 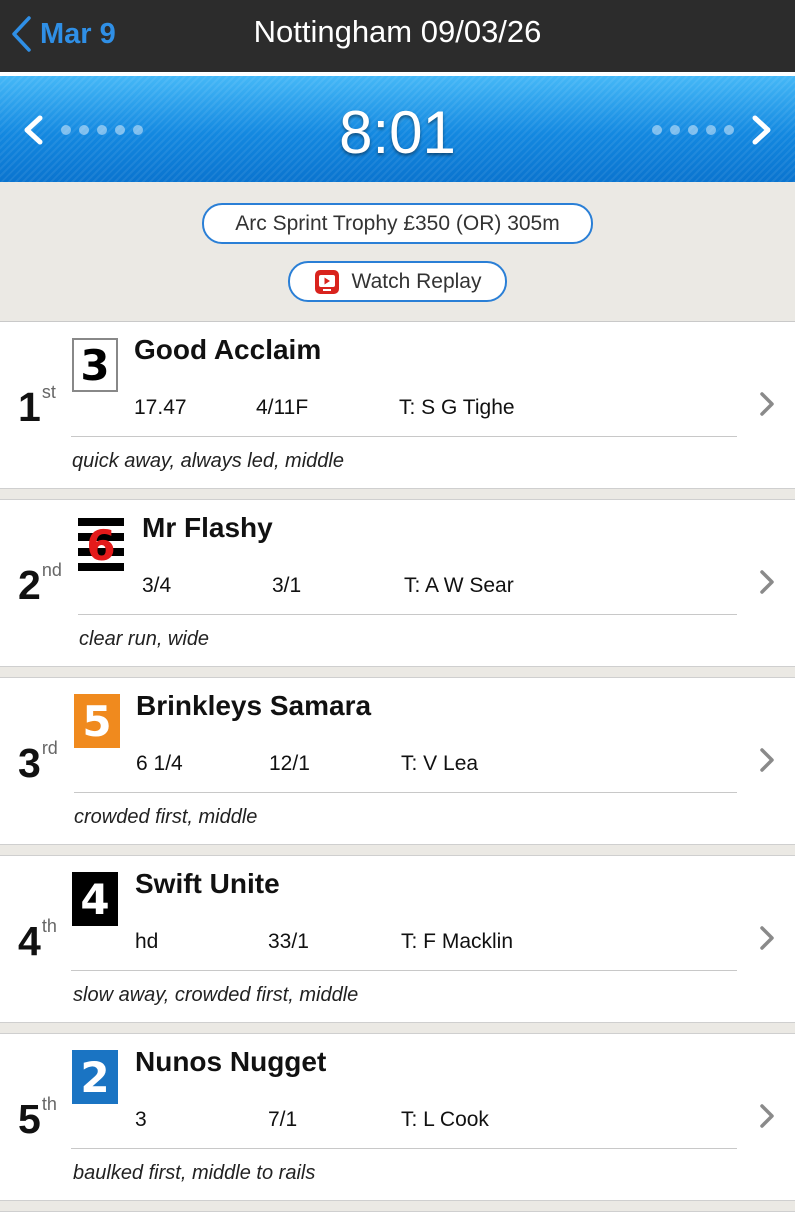 What do you see at coordinates (38, 762) in the screenshot?
I see `finish-position: 3rd` at bounding box center [38, 762].